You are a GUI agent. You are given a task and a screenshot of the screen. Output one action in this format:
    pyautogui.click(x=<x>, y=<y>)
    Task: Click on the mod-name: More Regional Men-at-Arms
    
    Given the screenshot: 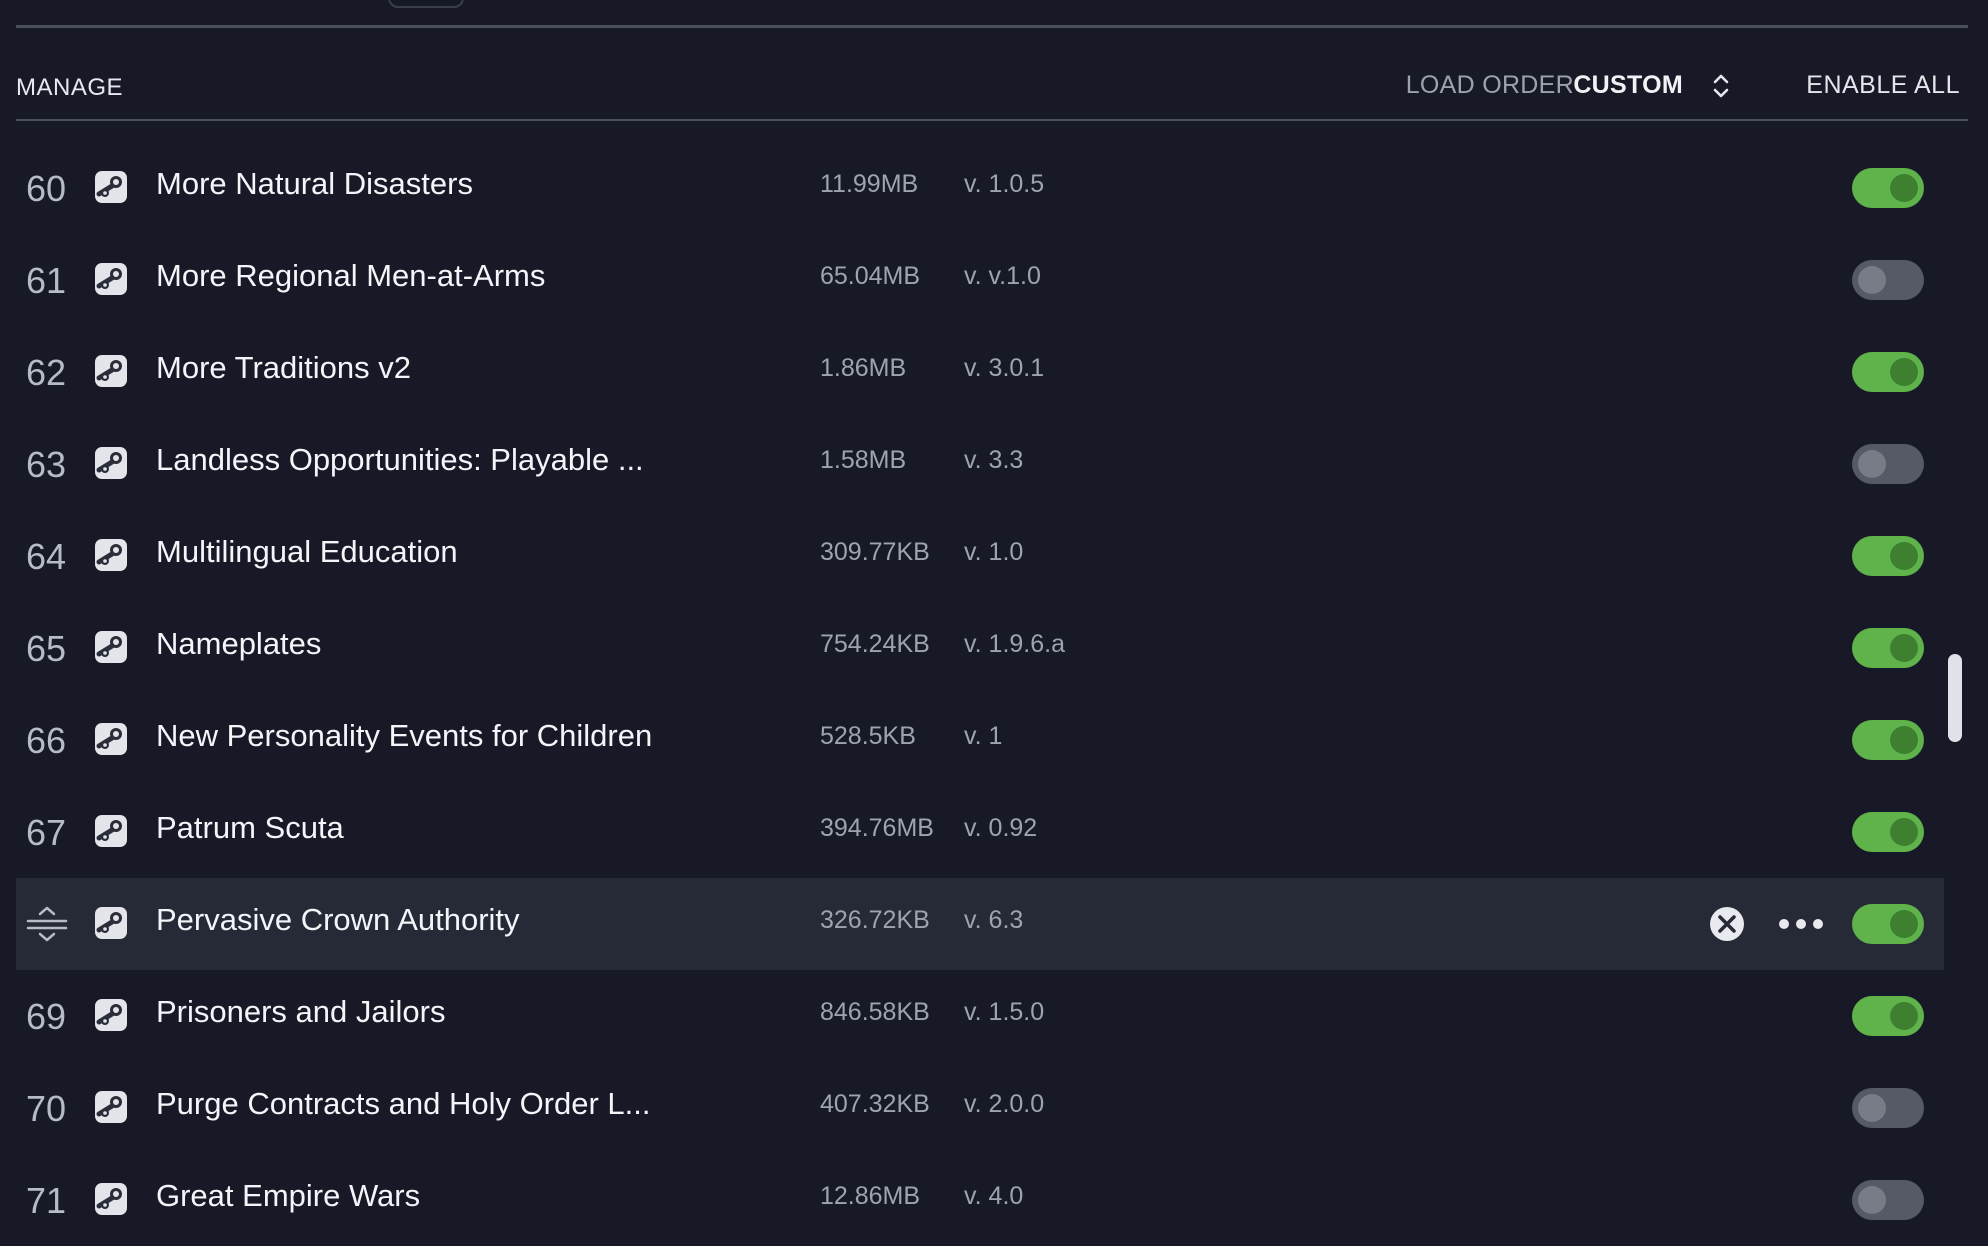 What is the action you would take?
    pyautogui.click(x=351, y=275)
    